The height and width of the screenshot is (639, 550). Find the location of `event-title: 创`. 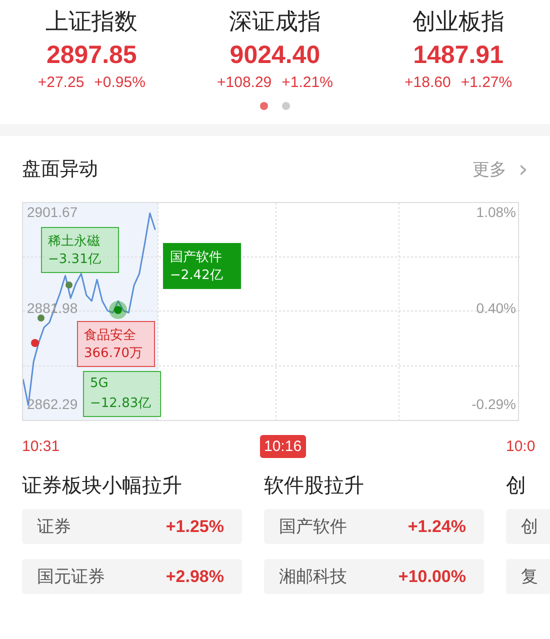

event-title: 创 is located at coordinates (516, 485).